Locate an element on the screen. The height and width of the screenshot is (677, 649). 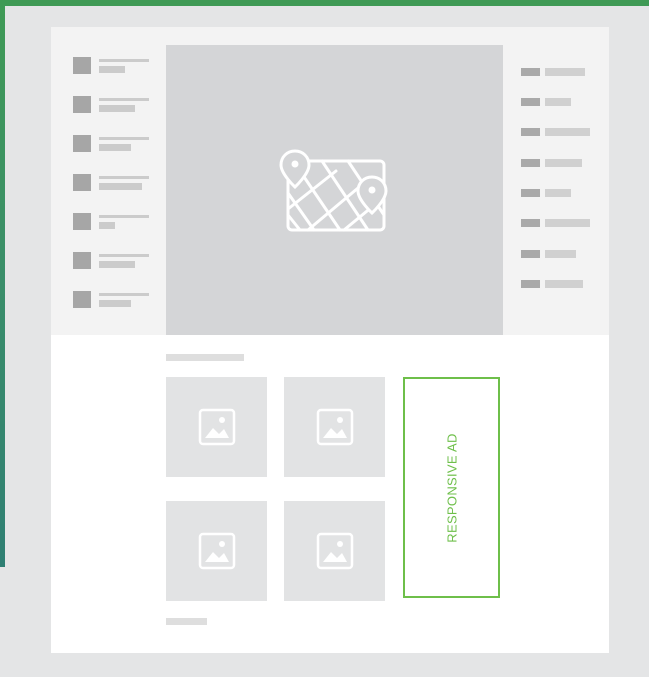
footer-placeholder is located at coordinates (186, 621).